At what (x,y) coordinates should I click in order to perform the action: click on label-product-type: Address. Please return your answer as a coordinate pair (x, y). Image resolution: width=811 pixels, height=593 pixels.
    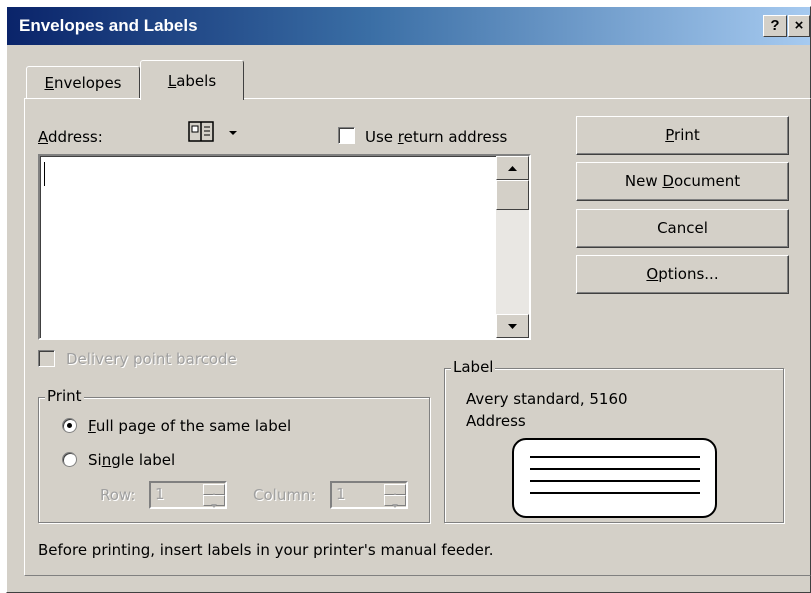
    Looking at the image, I should click on (496, 421).